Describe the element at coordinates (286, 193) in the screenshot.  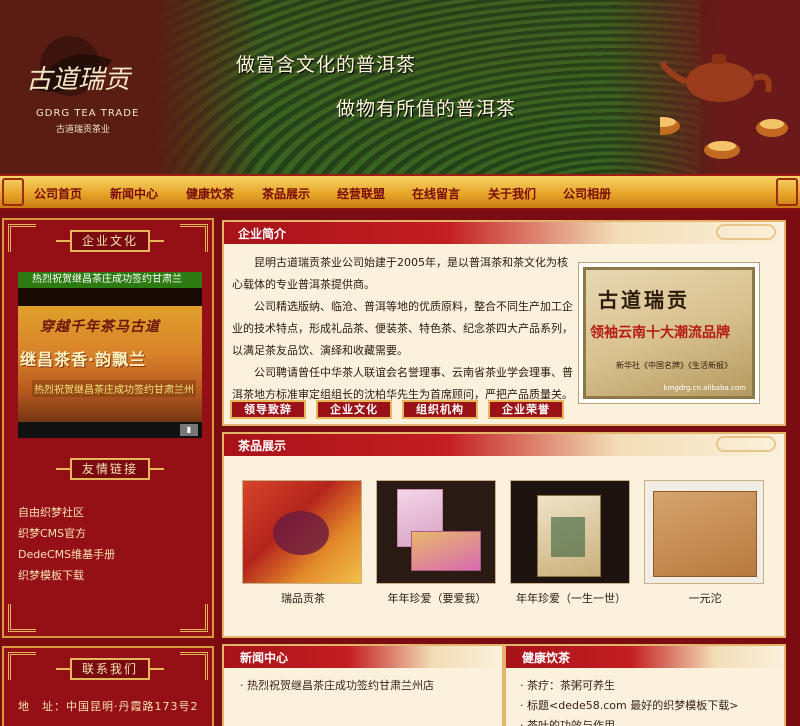
I see `nav-products: 茶品展示` at that location.